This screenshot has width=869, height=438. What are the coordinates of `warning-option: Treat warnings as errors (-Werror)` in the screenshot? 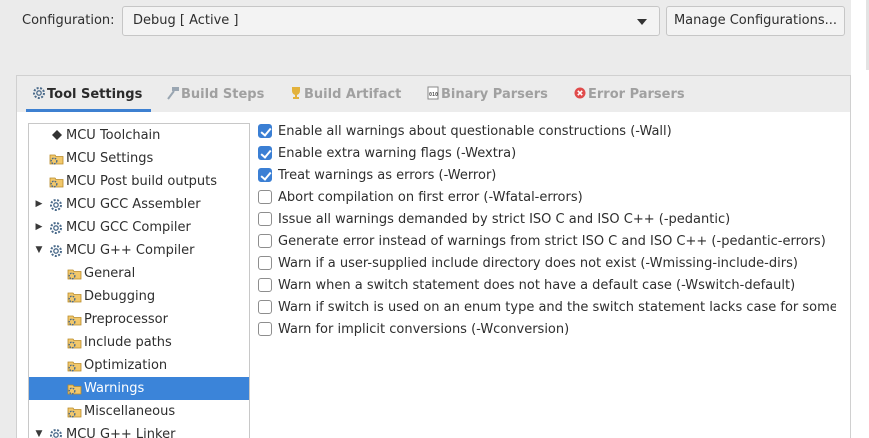 It's located at (547, 176).